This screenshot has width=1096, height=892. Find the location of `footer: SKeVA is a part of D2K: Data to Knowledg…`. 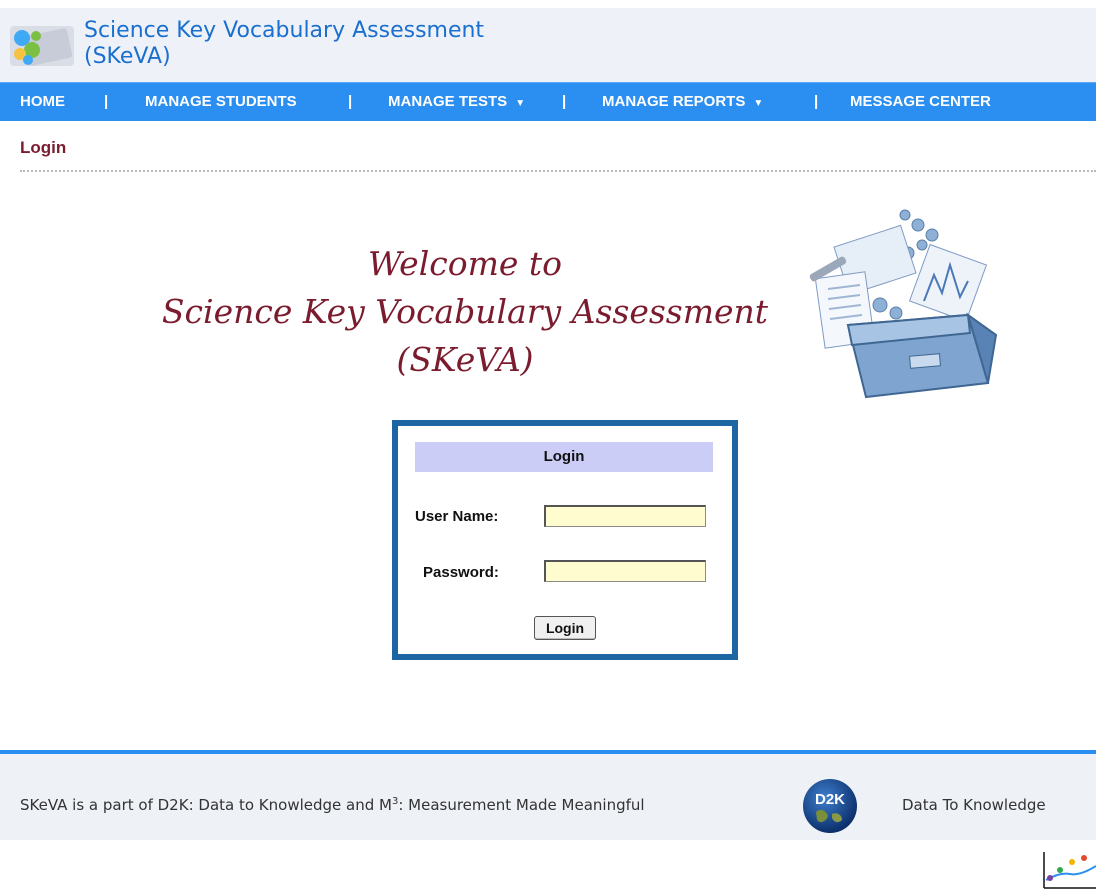

footer: SKeVA is a part of D2K: Data to Knowledg… is located at coordinates (548, 797).